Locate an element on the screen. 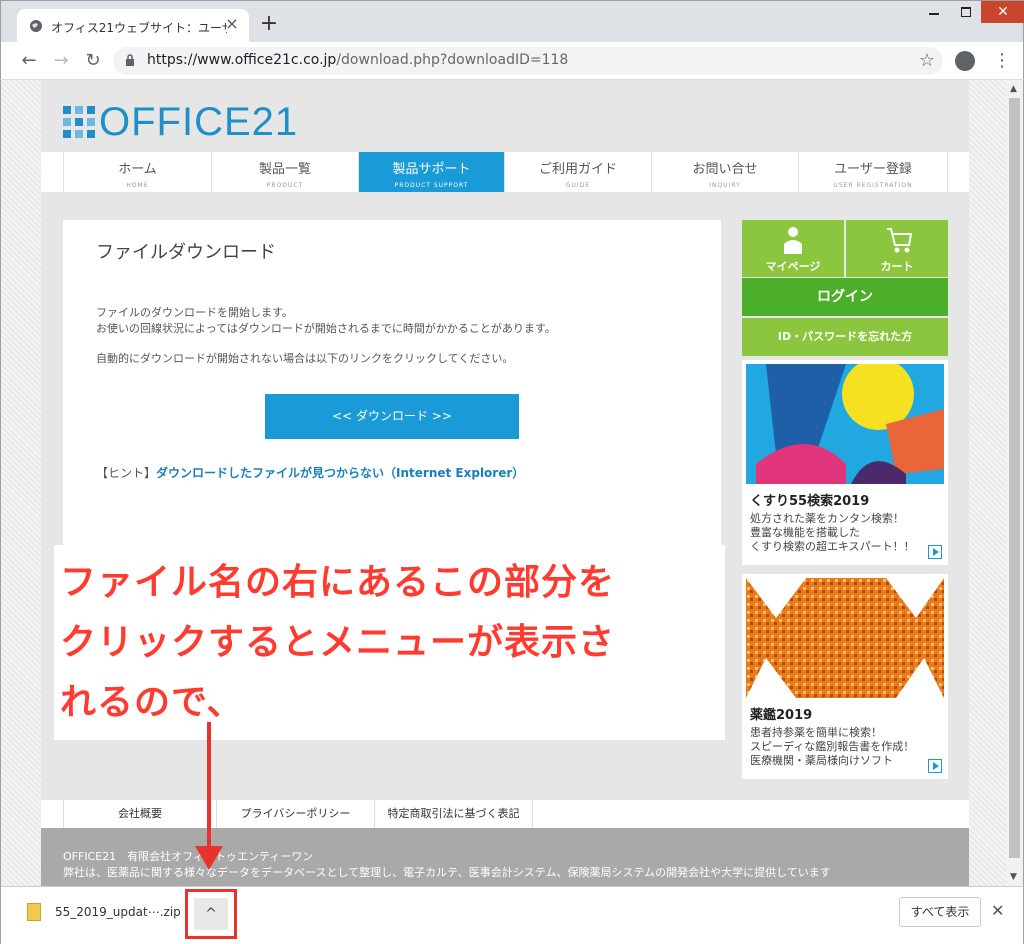 This screenshot has height=944, width=1024. show-all-button: すべて表示 is located at coordinates (940, 912).